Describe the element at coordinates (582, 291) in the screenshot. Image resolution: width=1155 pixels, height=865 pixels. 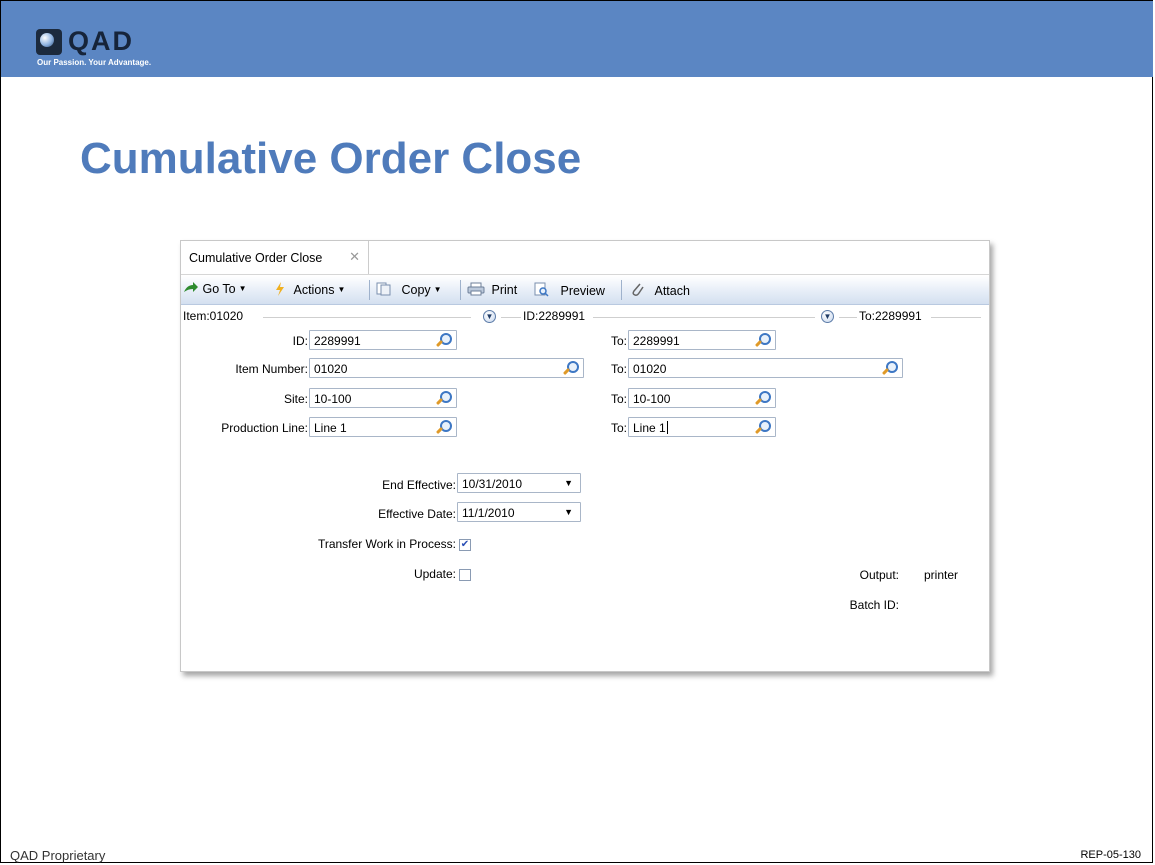
I see `preview-label: Preview` at that location.